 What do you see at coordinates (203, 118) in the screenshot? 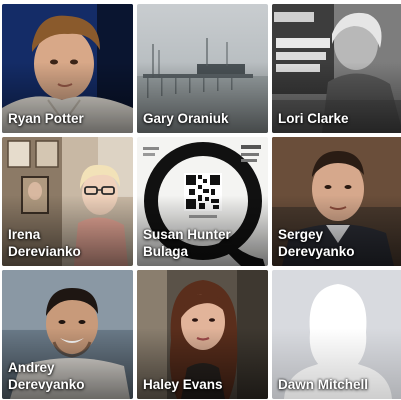
I see `friend-name: Gary Oraniuk` at bounding box center [203, 118].